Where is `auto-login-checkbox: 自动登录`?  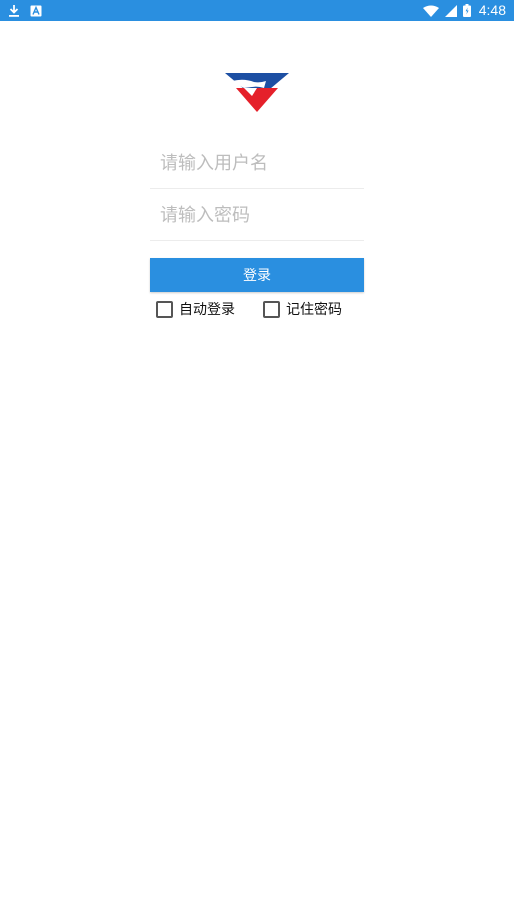
auto-login-checkbox: 自动登录 is located at coordinates (195, 309).